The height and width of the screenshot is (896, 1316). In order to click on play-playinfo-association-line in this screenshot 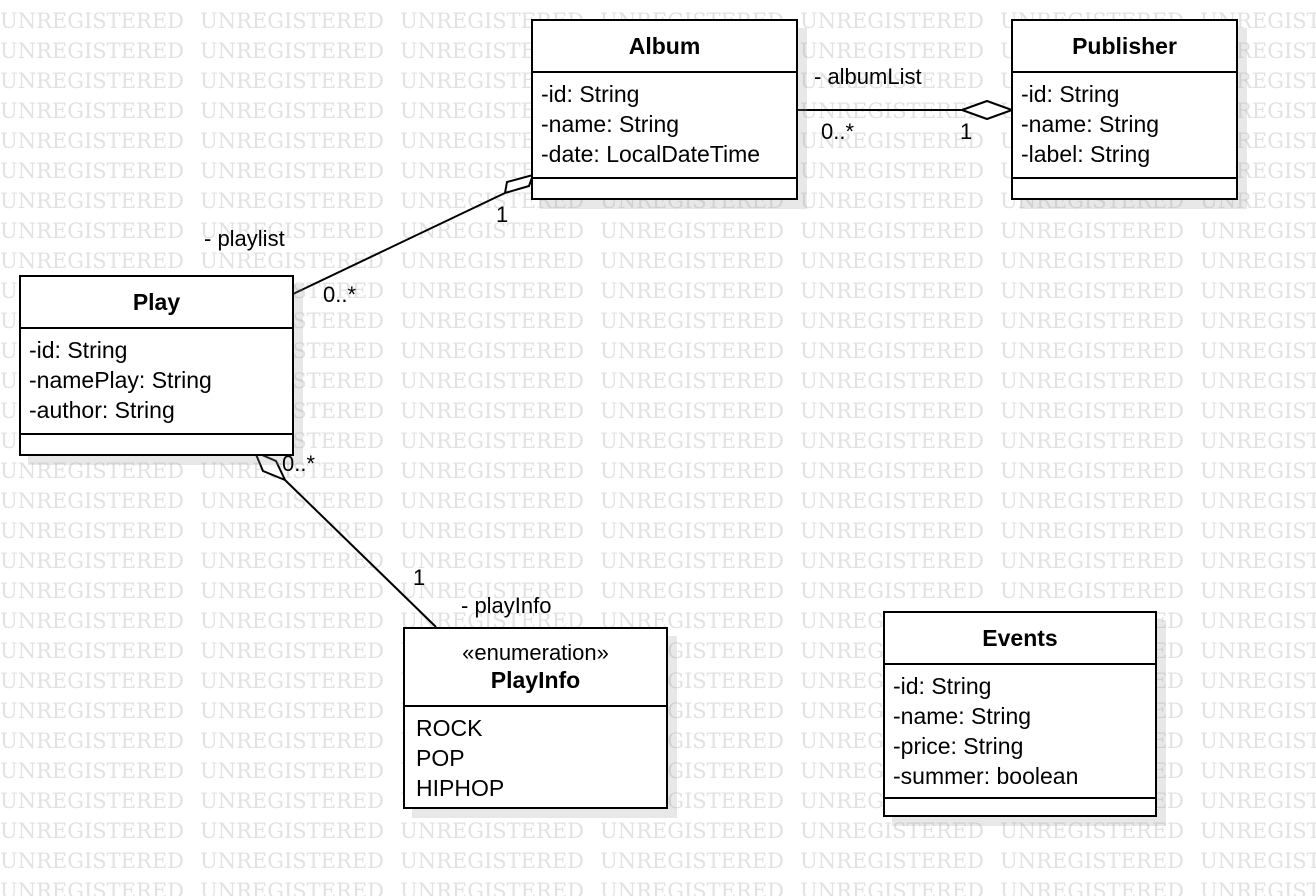, I will do `click(360, 553)`.